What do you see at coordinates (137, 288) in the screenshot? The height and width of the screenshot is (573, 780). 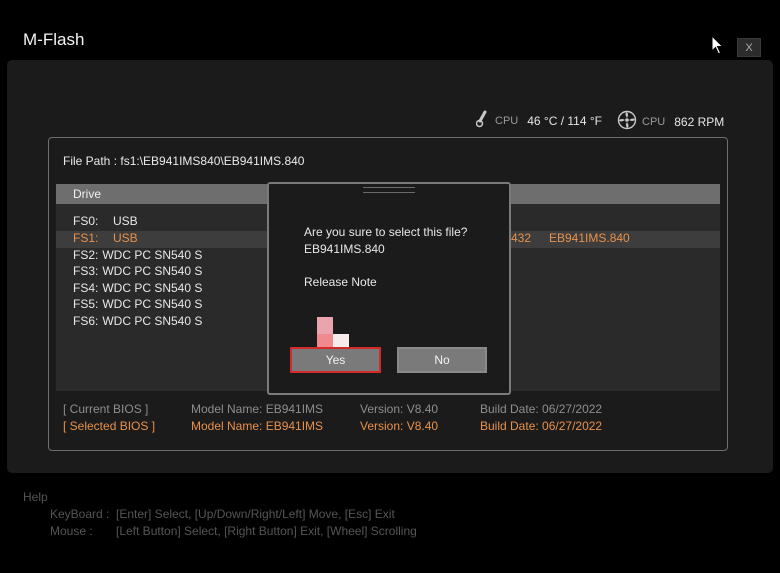 I see `drive-item-fs4: FS4: WDC PC SN540 S` at bounding box center [137, 288].